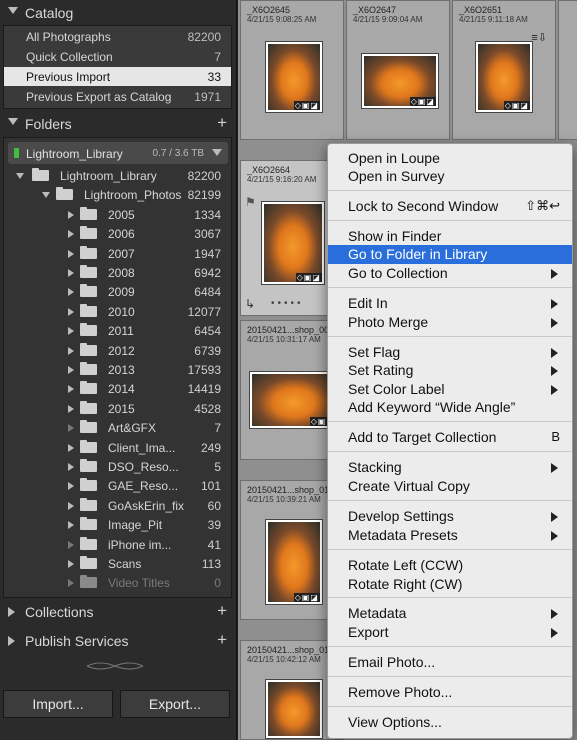  Describe the element at coordinates (294, 709) in the screenshot. I see `thumbnail` at that location.